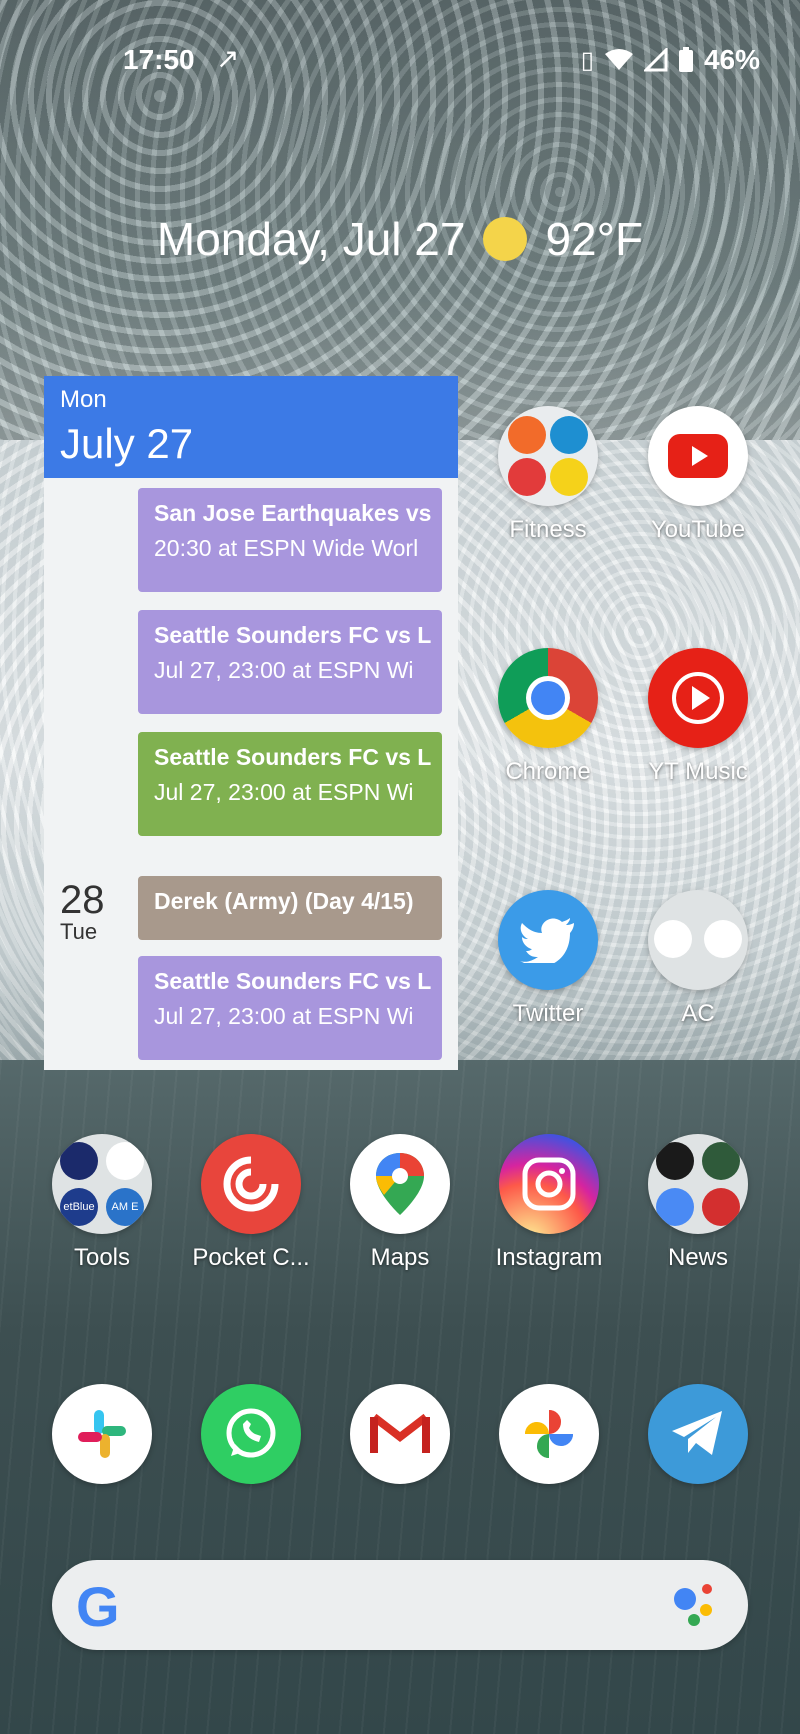 The image size is (800, 1734). What do you see at coordinates (698, 1013) in the screenshot?
I see `app-label: AC` at bounding box center [698, 1013].